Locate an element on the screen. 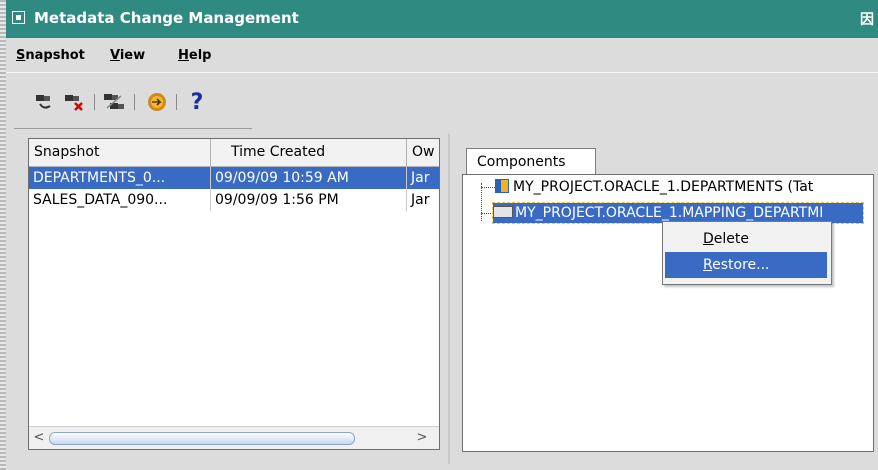 This screenshot has height=470, width=878. tree-node: MY_PROJECT.ORACLE_1.DEPARTMENTS (Tat is located at coordinates (654, 187).